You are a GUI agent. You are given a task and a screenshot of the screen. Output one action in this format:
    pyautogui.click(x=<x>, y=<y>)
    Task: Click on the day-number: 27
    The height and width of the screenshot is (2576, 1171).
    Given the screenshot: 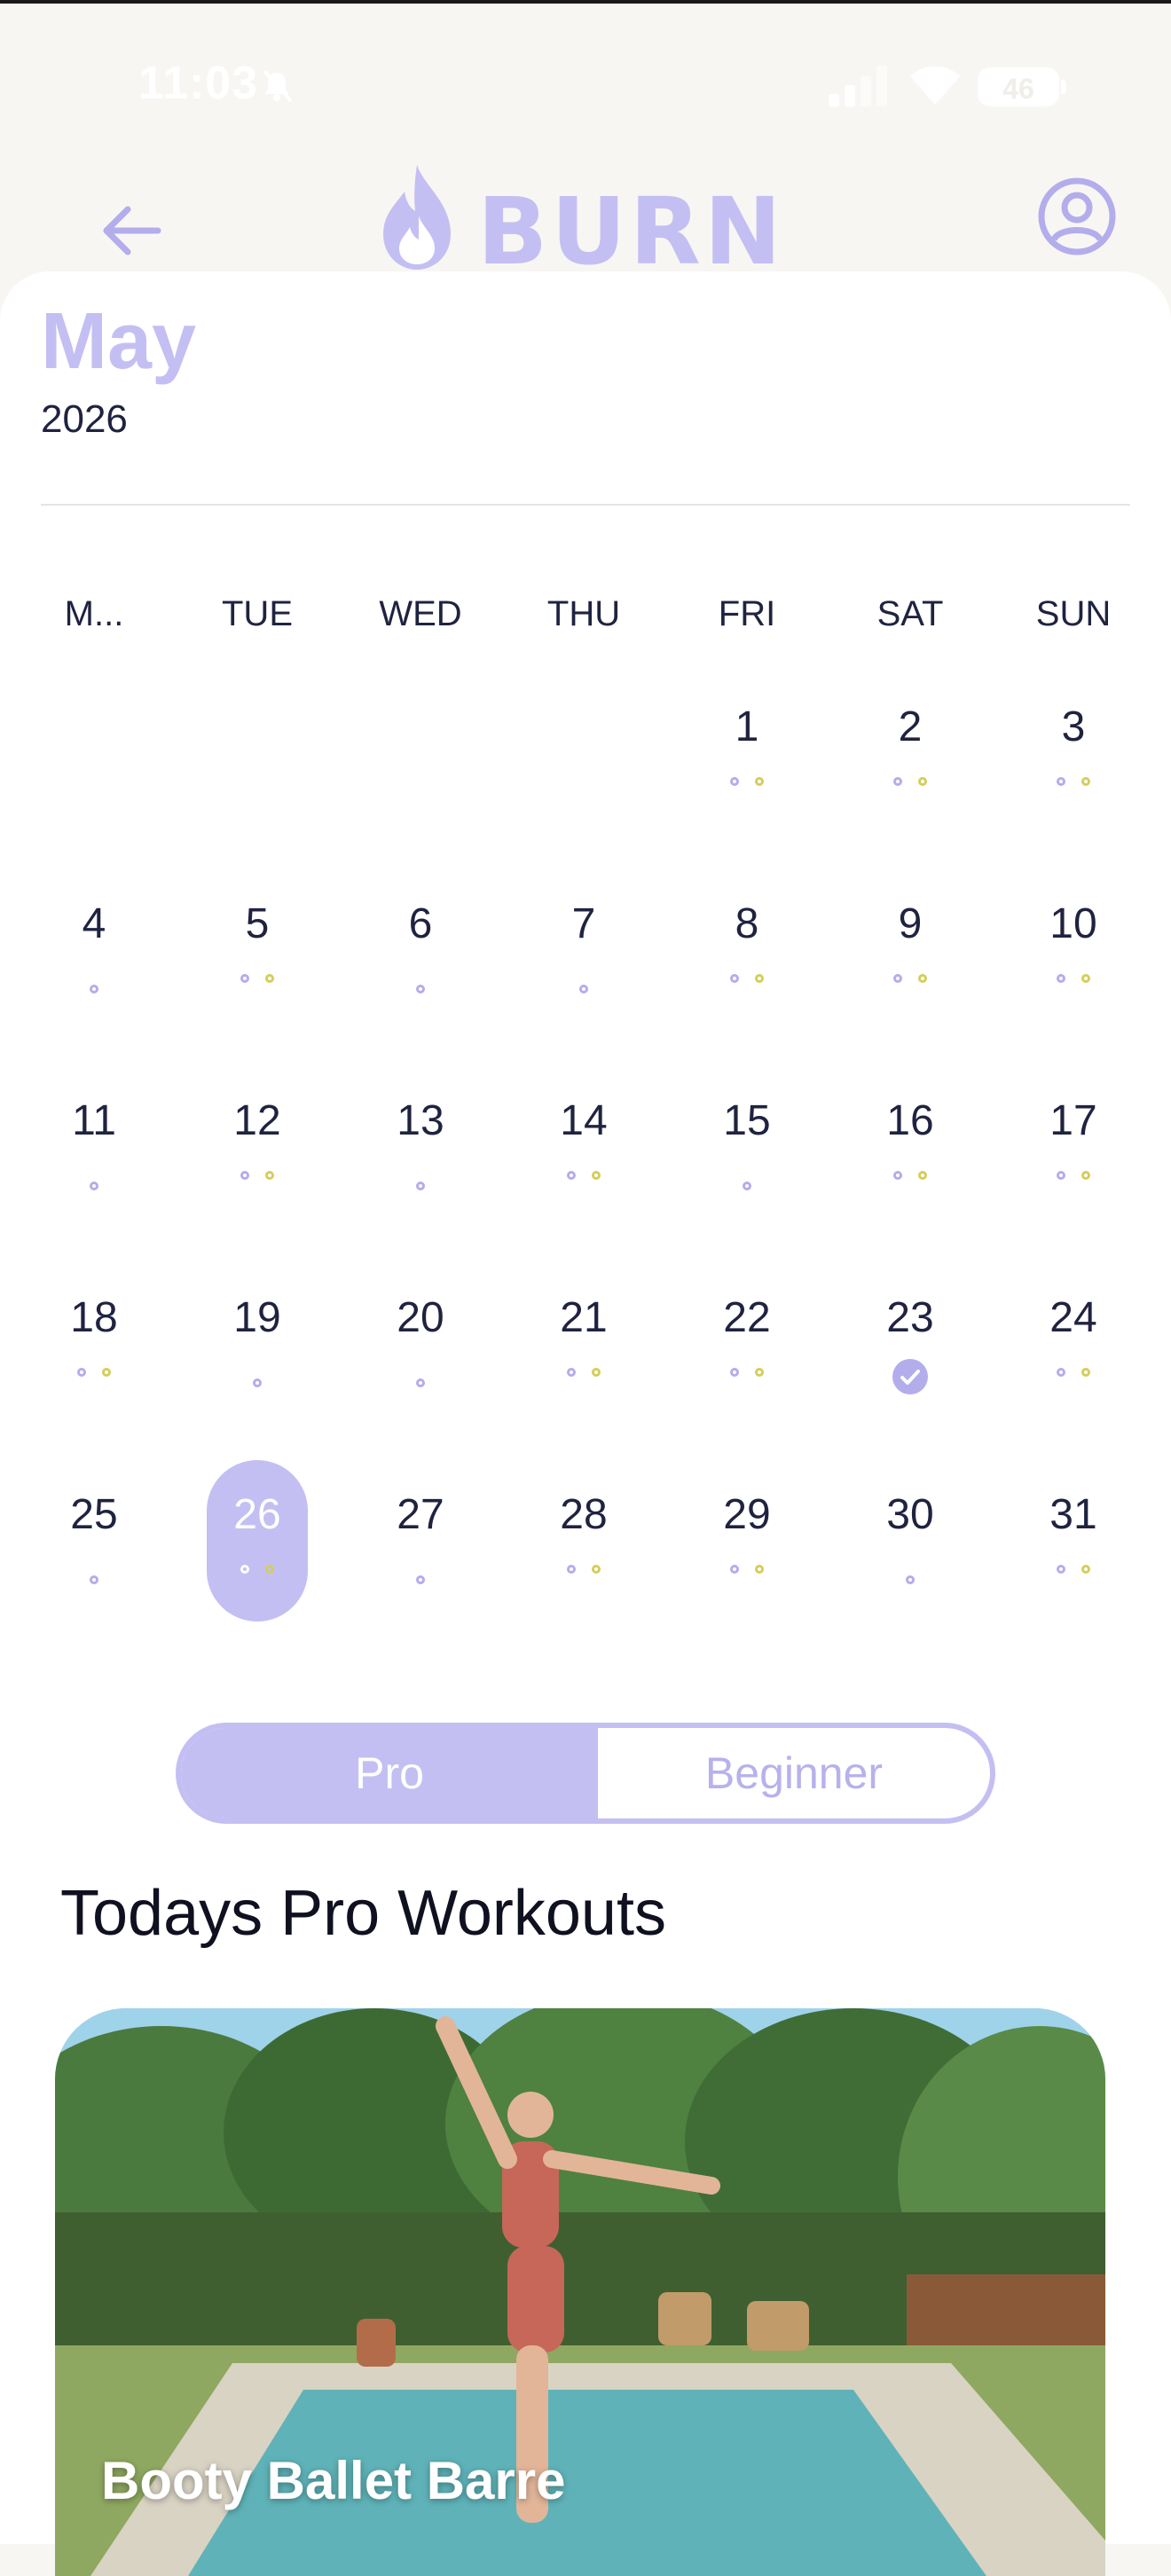 What is the action you would take?
    pyautogui.click(x=420, y=1514)
    